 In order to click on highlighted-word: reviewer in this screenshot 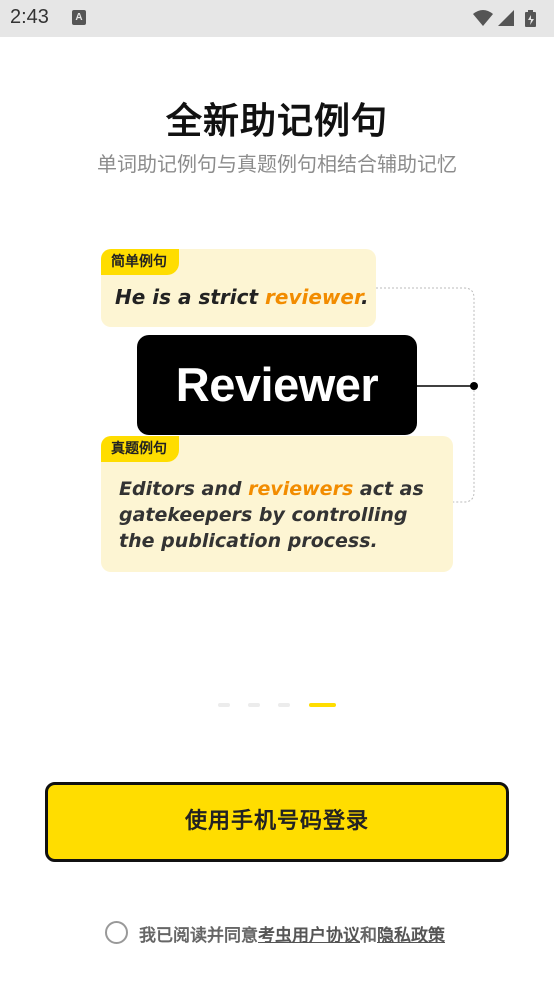, I will do `click(313, 297)`.